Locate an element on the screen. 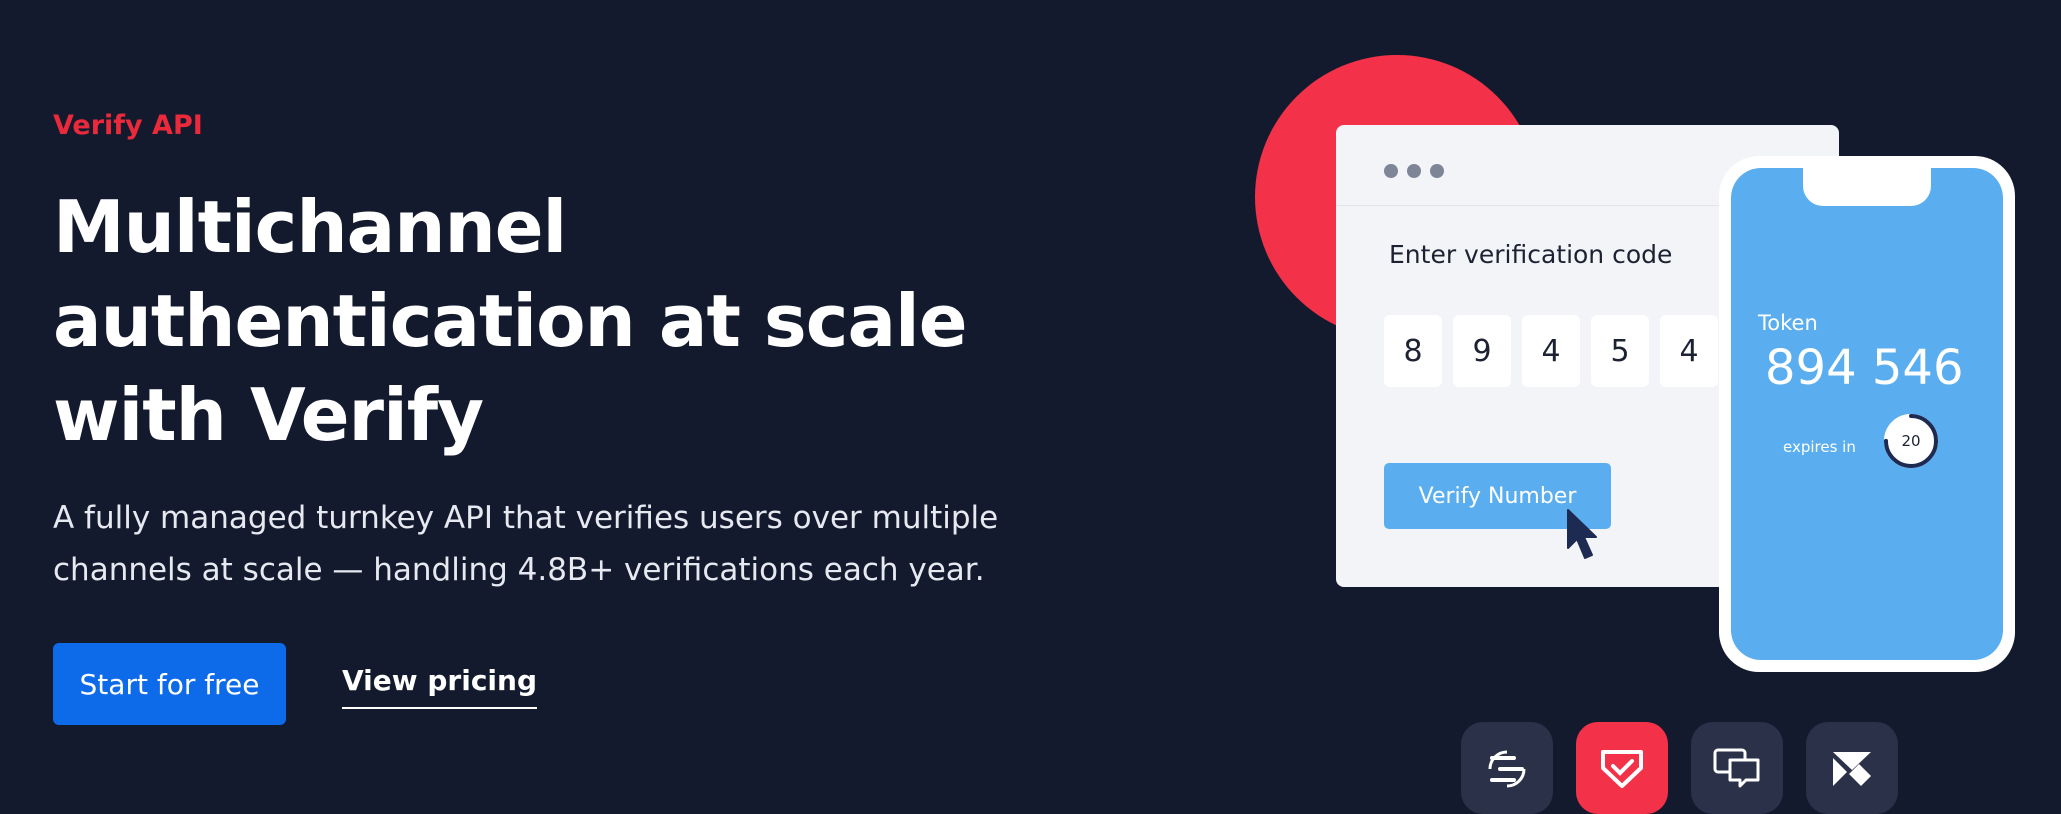  phone-illustration: Token 894 546 expires in 20 is located at coordinates (1867, 414).